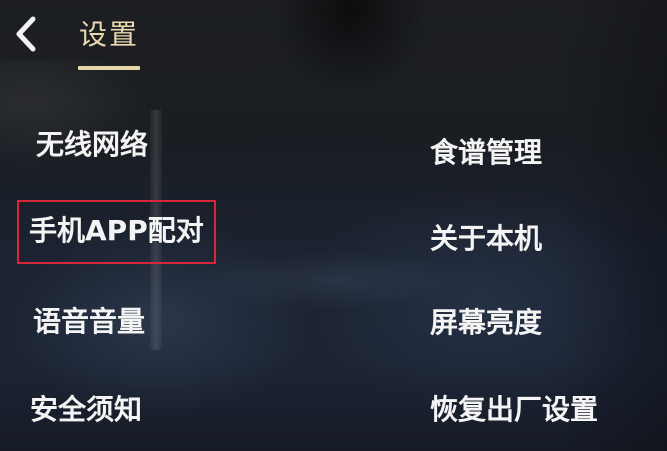 This screenshot has width=667, height=451. Describe the element at coordinates (86, 410) in the screenshot. I see `menu-item-safety-notice: 安全须知` at that location.